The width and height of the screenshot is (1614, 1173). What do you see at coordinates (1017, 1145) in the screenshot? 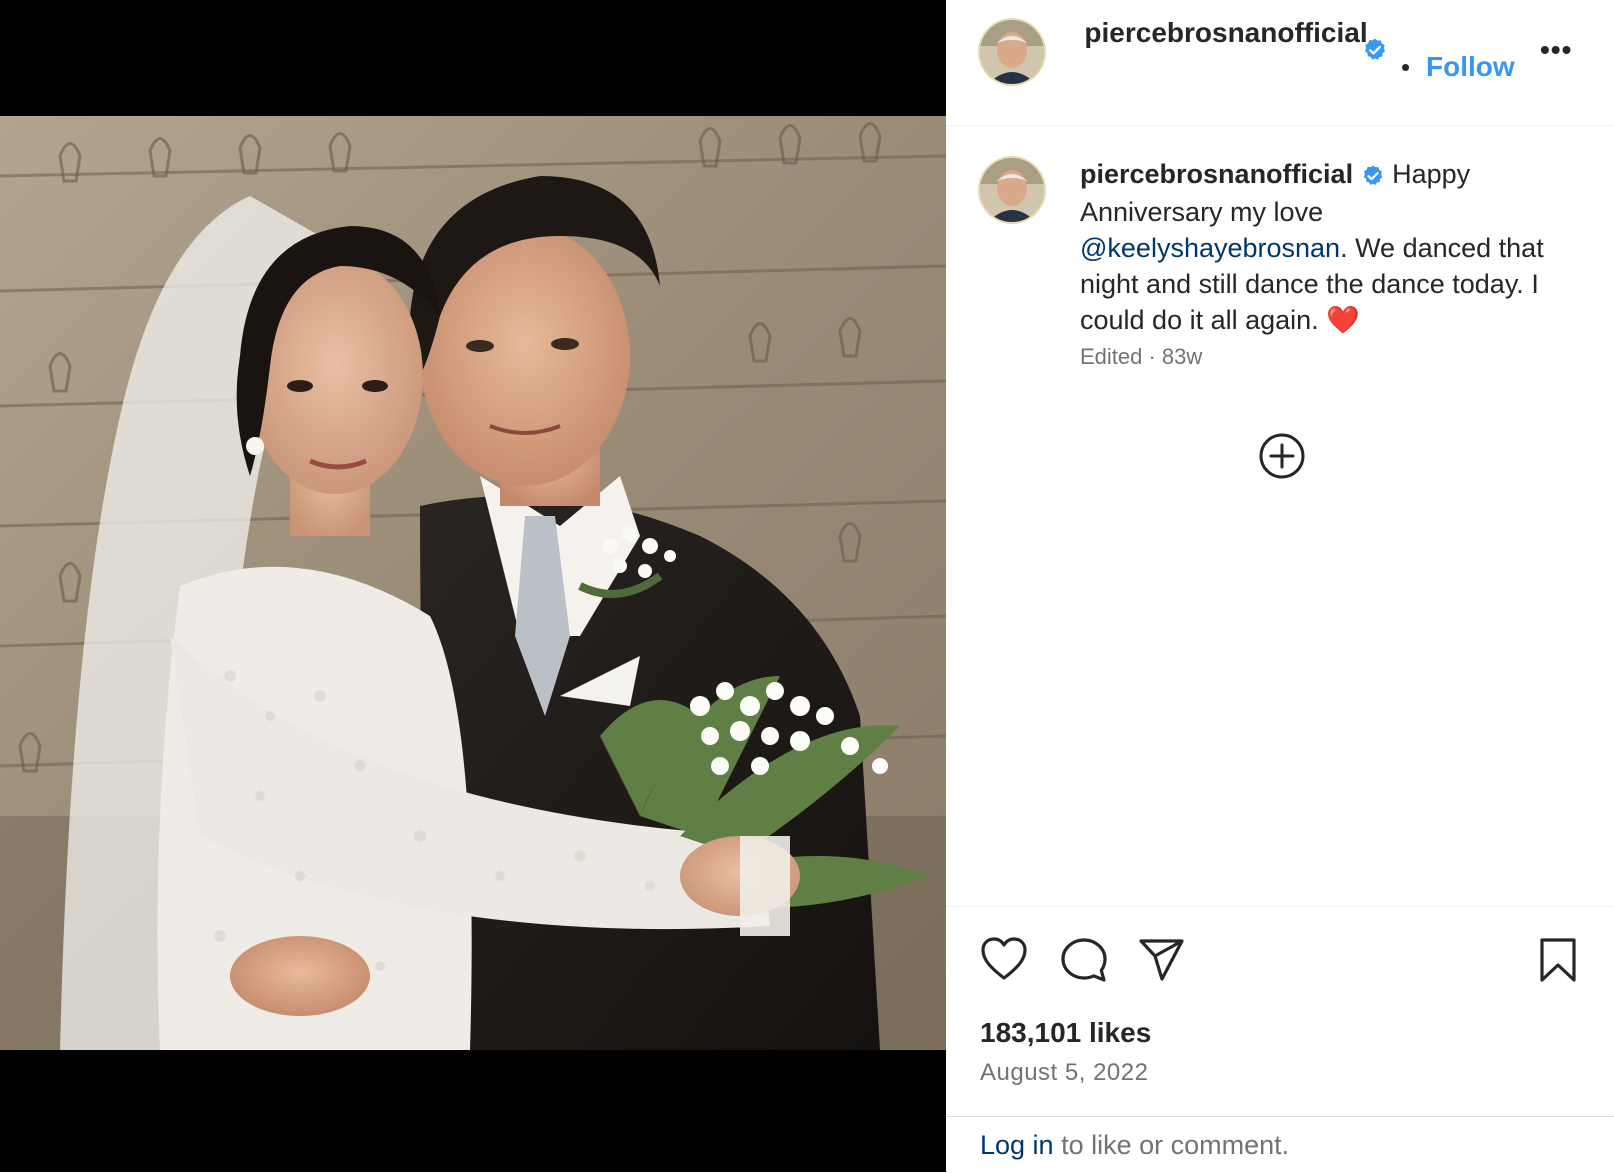
I see `login-link: Log in` at bounding box center [1017, 1145].